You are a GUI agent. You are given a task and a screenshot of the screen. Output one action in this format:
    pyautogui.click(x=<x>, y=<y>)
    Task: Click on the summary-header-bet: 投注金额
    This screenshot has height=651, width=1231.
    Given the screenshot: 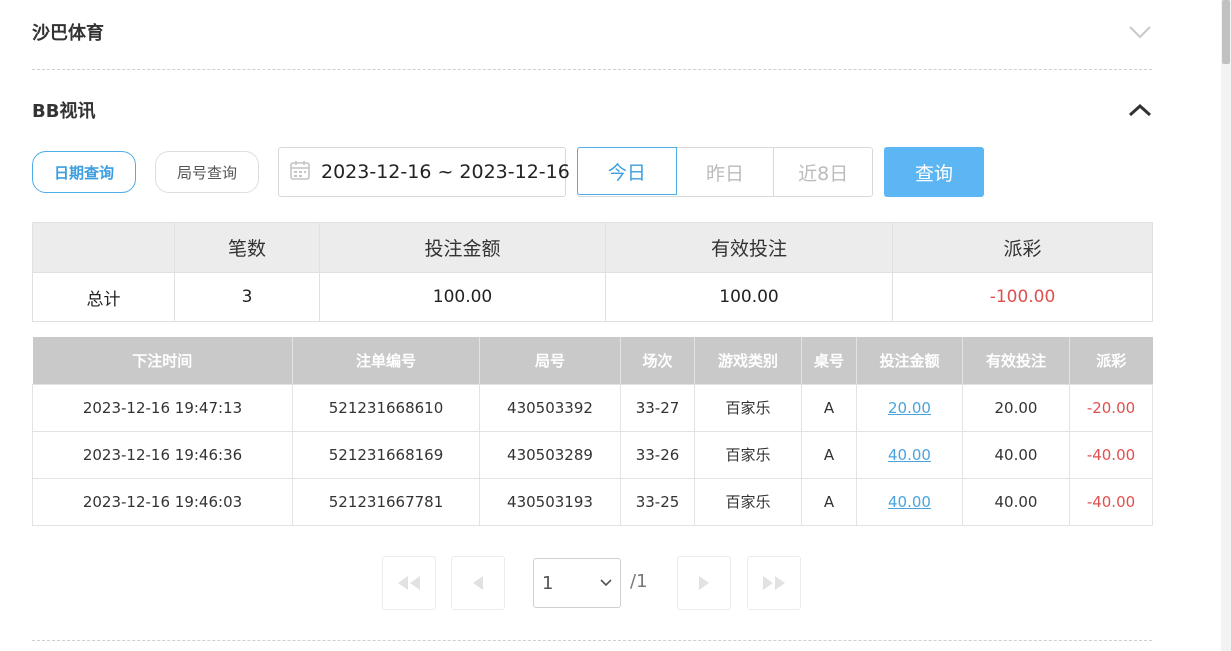 What is the action you would take?
    pyautogui.click(x=462, y=247)
    